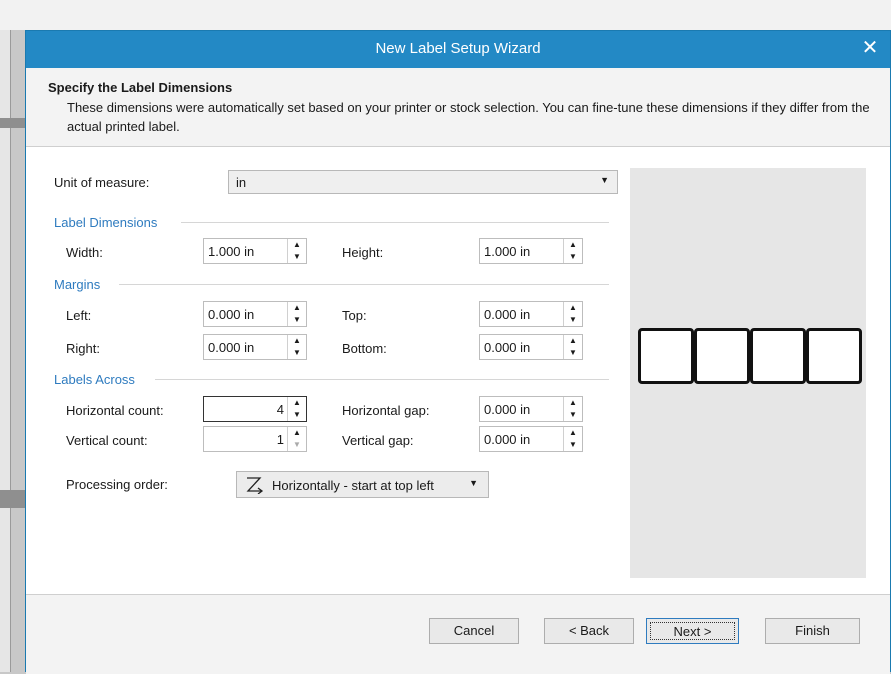 This screenshot has height=674, width=891. Describe the element at coordinates (386, 410) in the screenshot. I see `horizontal-gap-label: Horizontal gap:` at that location.